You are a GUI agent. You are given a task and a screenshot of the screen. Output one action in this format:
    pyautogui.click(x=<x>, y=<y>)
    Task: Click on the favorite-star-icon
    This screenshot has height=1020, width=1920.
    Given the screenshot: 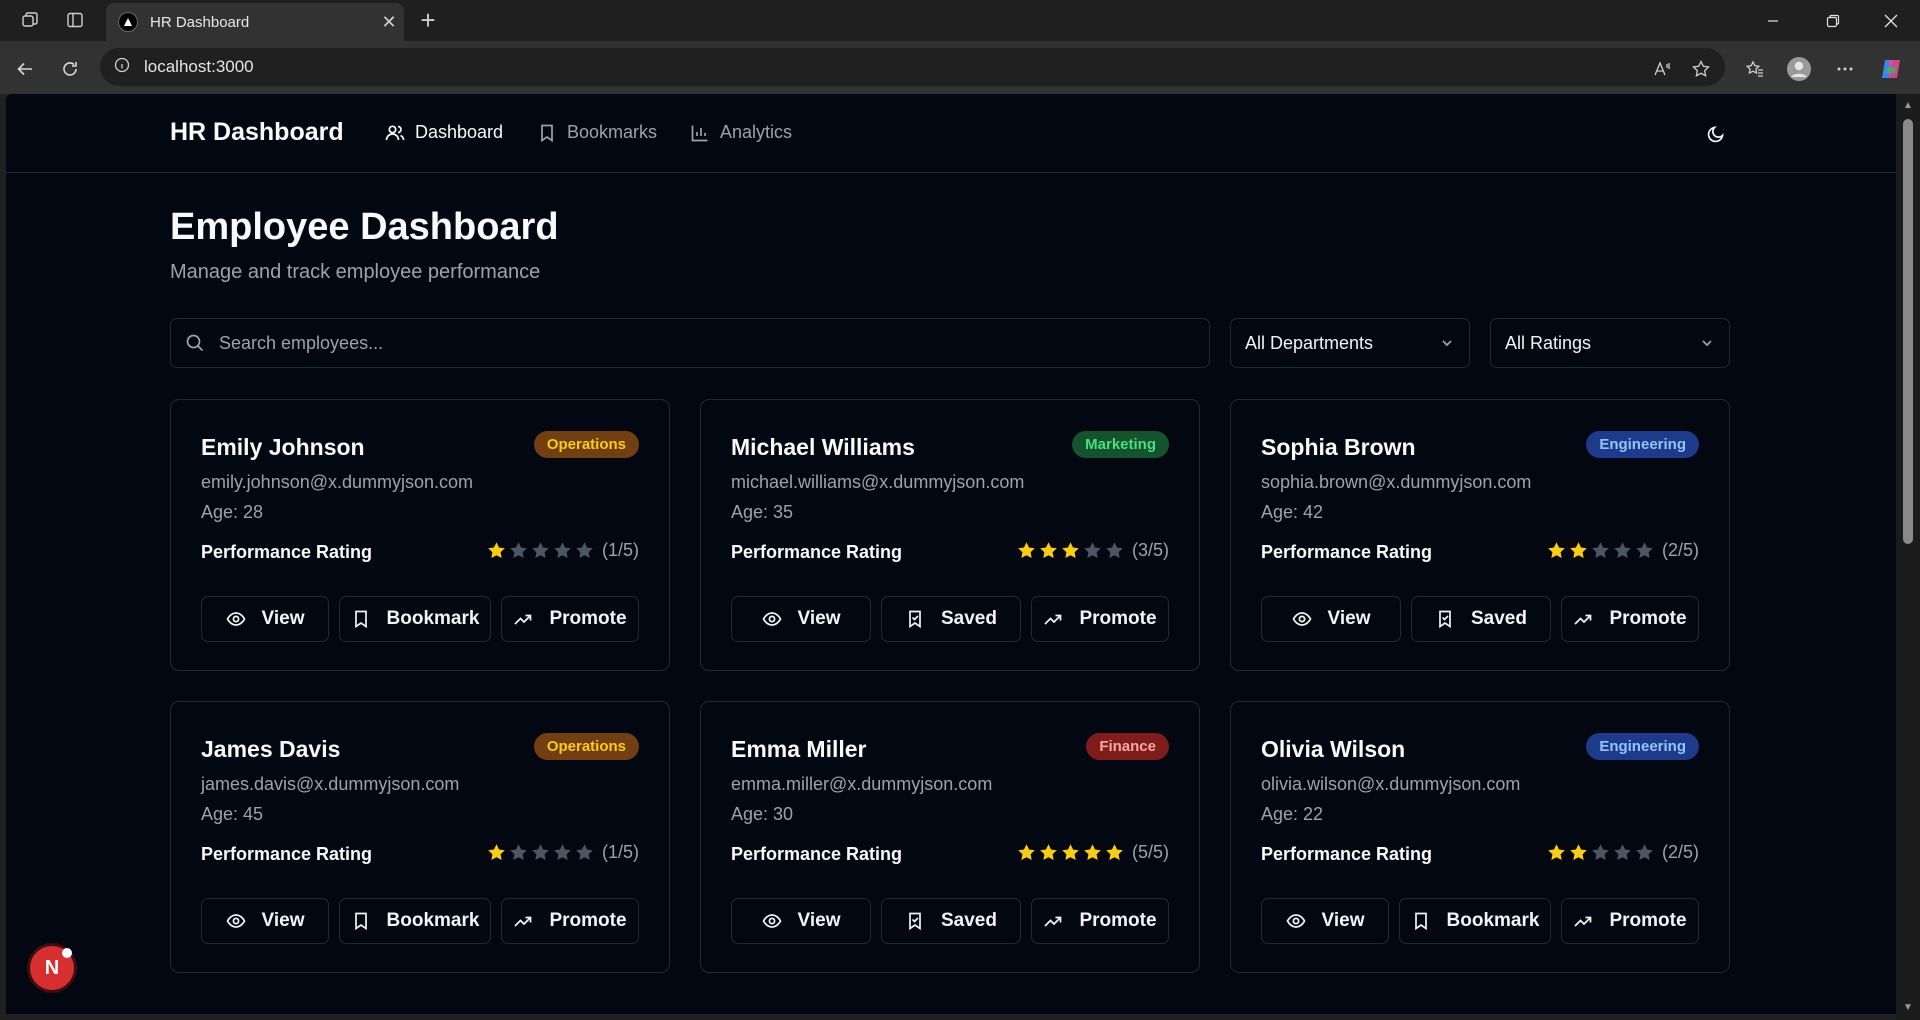 What is the action you would take?
    pyautogui.click(x=1701, y=69)
    